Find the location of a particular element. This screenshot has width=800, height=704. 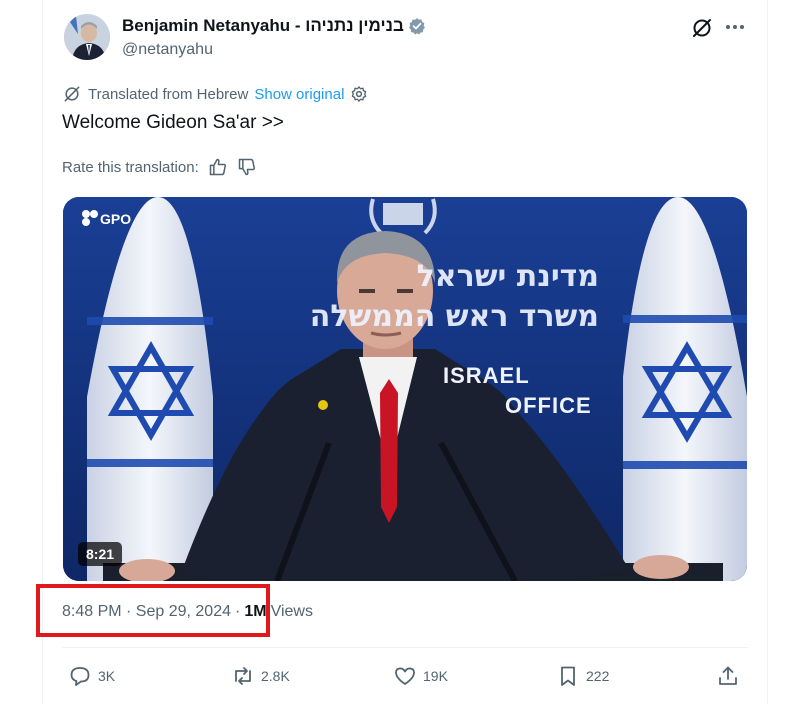

reply-count: 3K is located at coordinates (107, 676).